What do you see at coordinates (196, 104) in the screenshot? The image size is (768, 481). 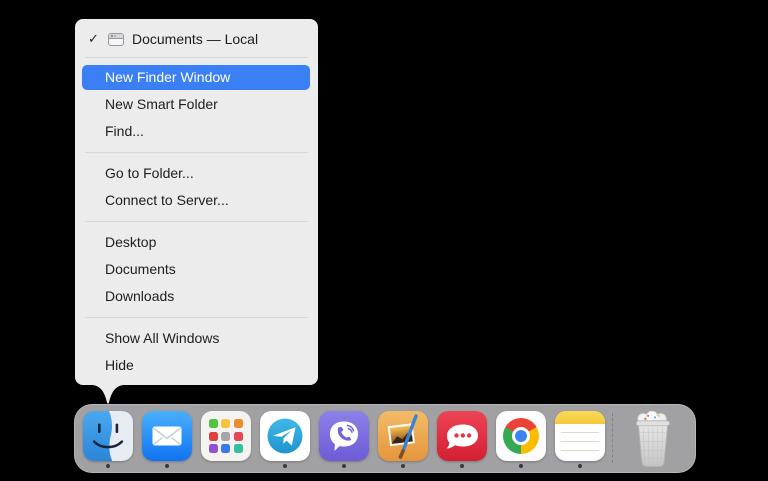 I see `menu-item-new-smart-folder: New Smart Folder` at bounding box center [196, 104].